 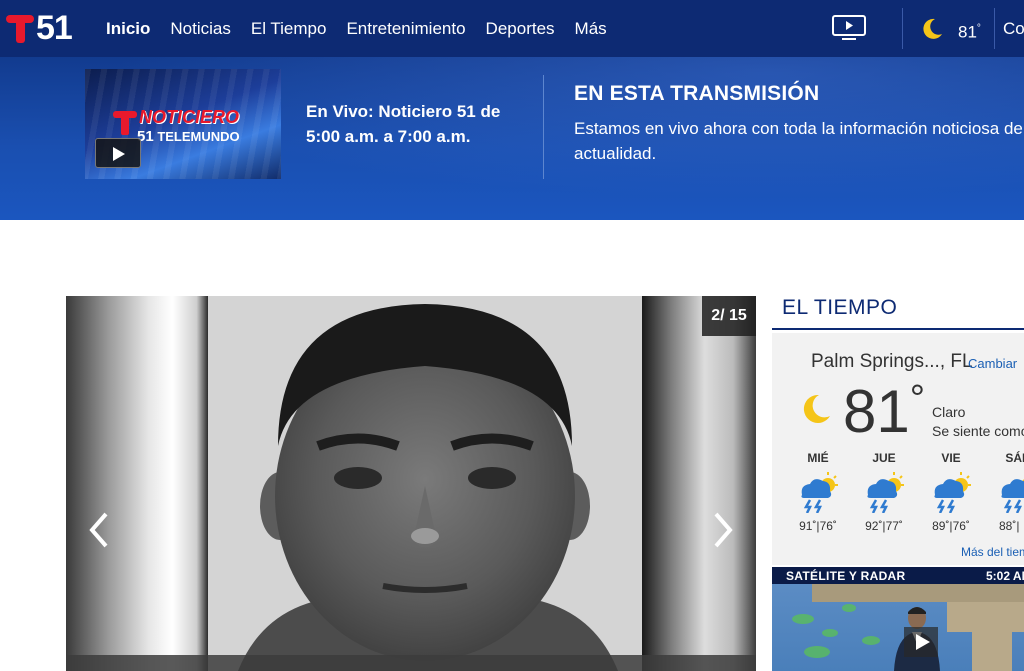 What do you see at coordinates (884, 526) in the screenshot?
I see `forecast-high-low: 92˚|77˚` at bounding box center [884, 526].